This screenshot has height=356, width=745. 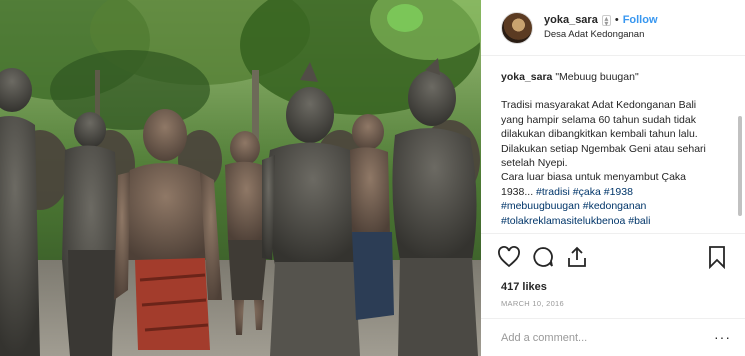 What do you see at coordinates (526, 77) in the screenshot?
I see `caption-username: yoka_sara` at bounding box center [526, 77].